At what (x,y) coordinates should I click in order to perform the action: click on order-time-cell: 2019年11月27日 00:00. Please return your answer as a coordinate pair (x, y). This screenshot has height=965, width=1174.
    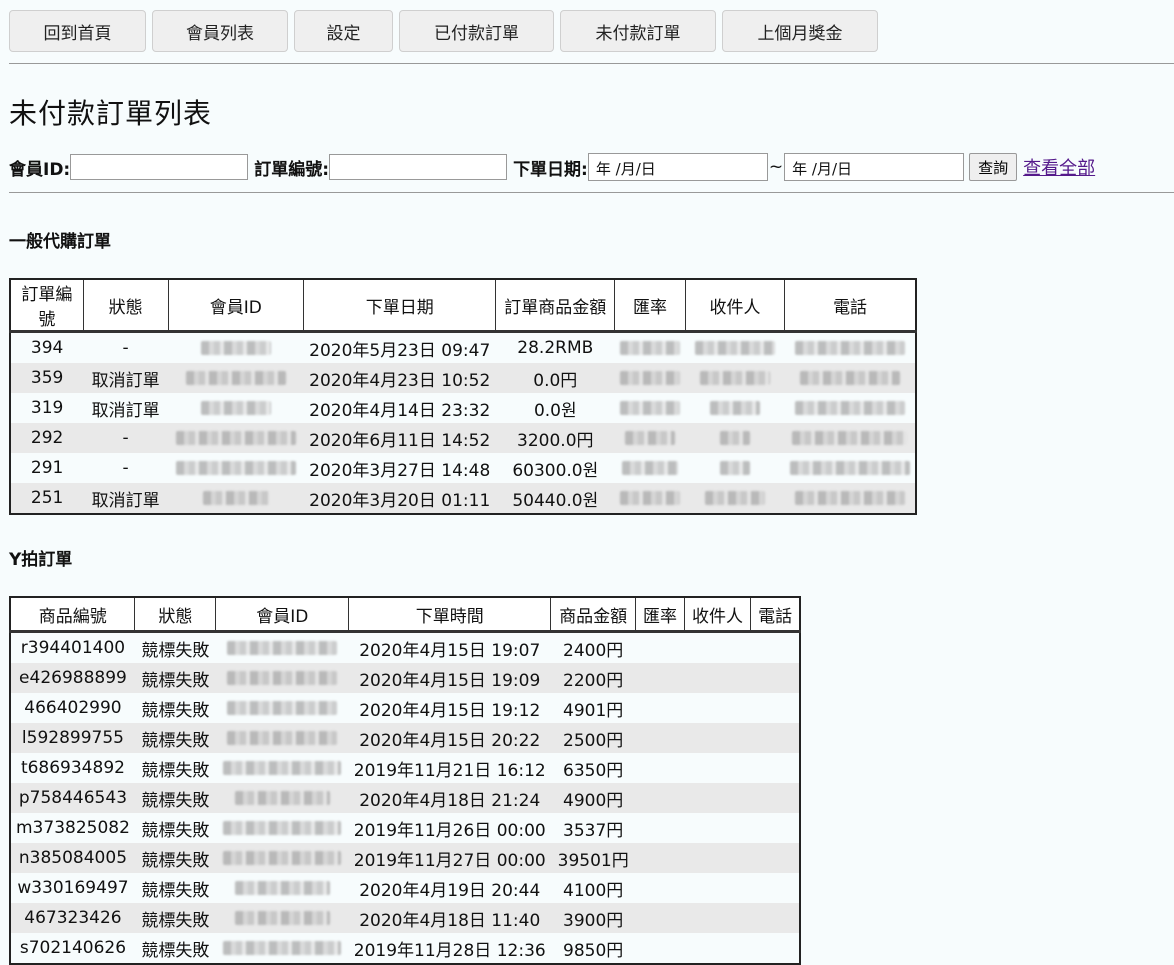
    Looking at the image, I should click on (449, 858).